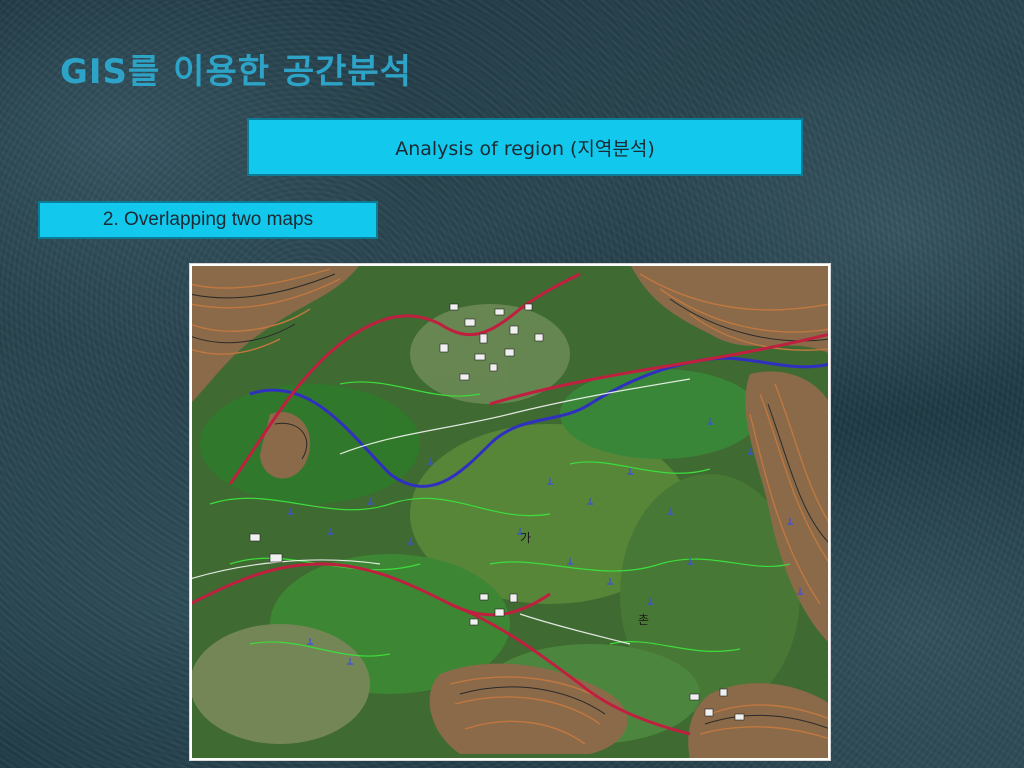  What do you see at coordinates (643, 620) in the screenshot?
I see `map-label: 촌` at bounding box center [643, 620].